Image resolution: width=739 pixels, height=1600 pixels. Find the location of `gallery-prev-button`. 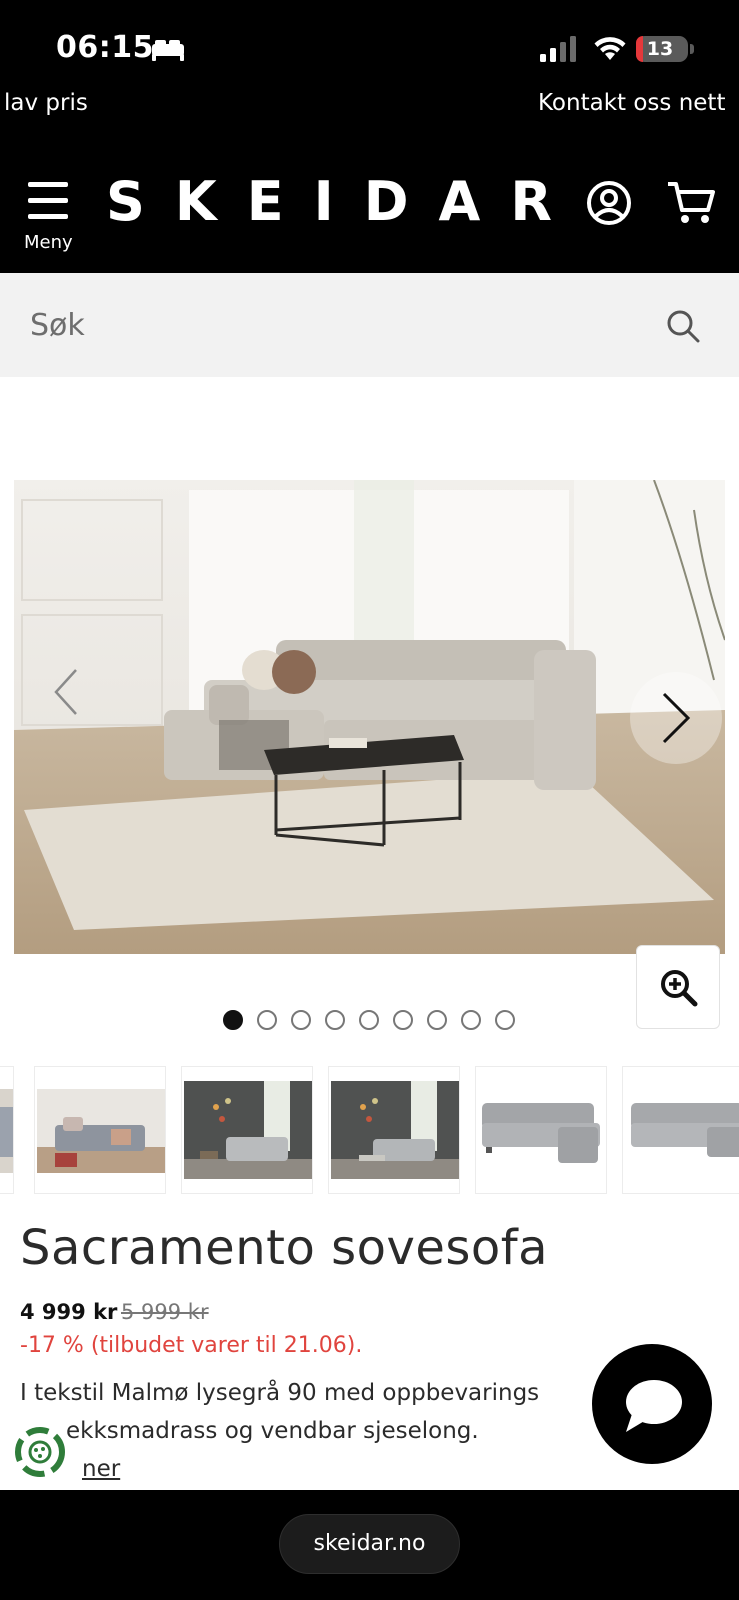

gallery-prev-button is located at coordinates (75, 692).